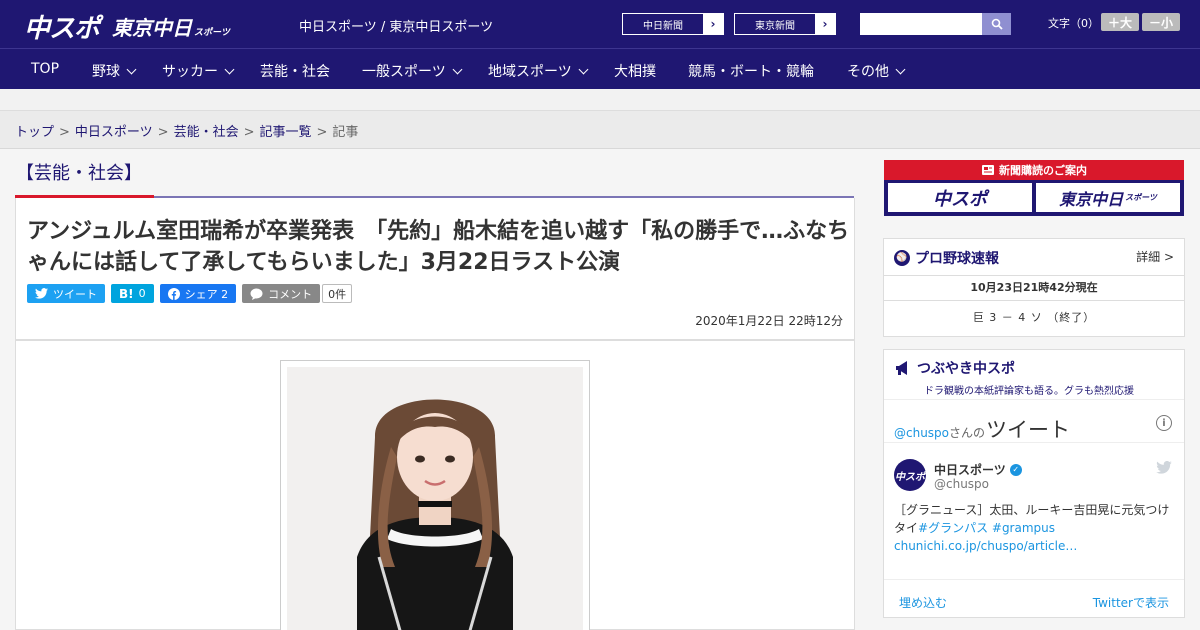 The width and height of the screenshot is (1200, 630). I want to click on category-heading: 【芸能・社会】, so click(79, 173).